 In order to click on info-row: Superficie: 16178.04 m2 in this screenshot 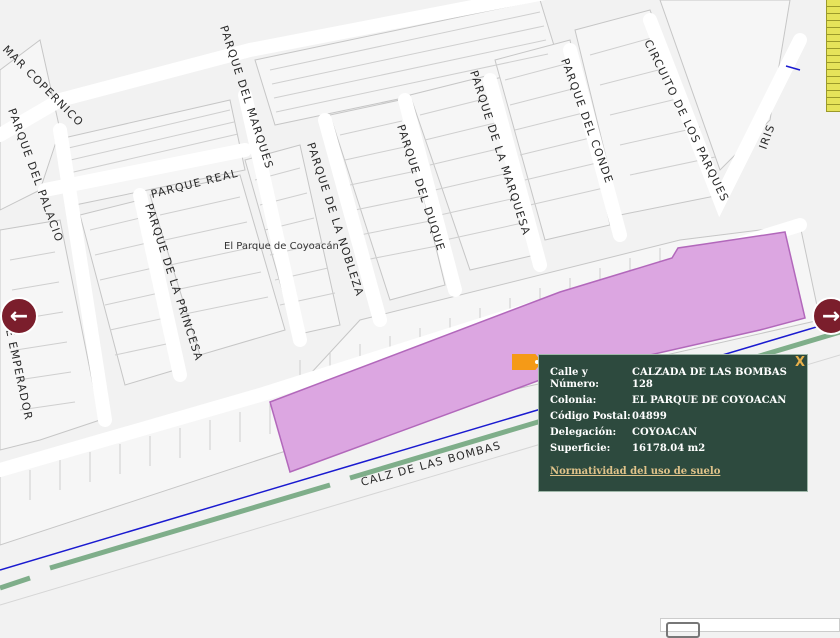, I will do `click(673, 451)`.